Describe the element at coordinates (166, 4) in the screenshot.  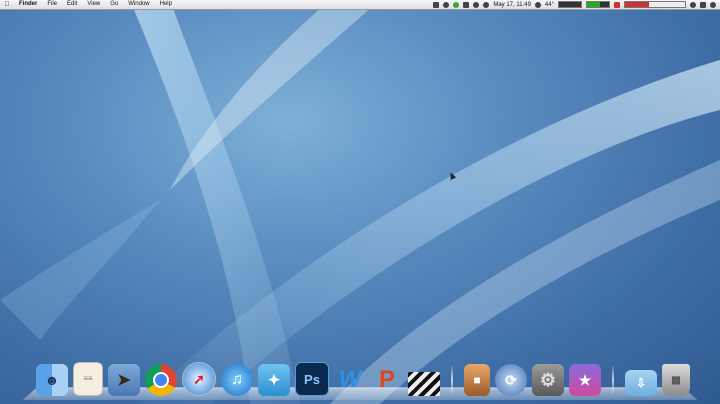
I see `menu-help: Help` at that location.